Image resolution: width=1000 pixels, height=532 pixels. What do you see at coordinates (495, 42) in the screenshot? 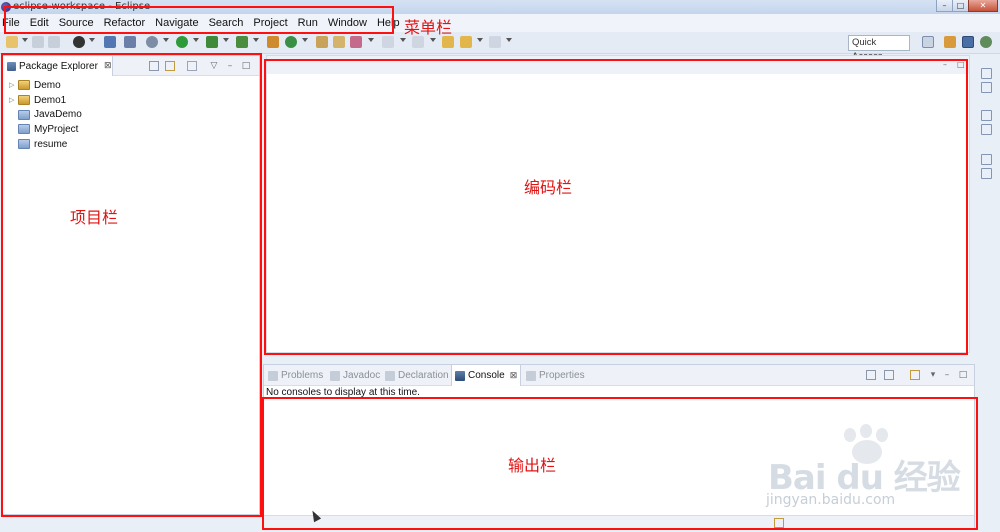
I see `forward-icon` at bounding box center [495, 42].